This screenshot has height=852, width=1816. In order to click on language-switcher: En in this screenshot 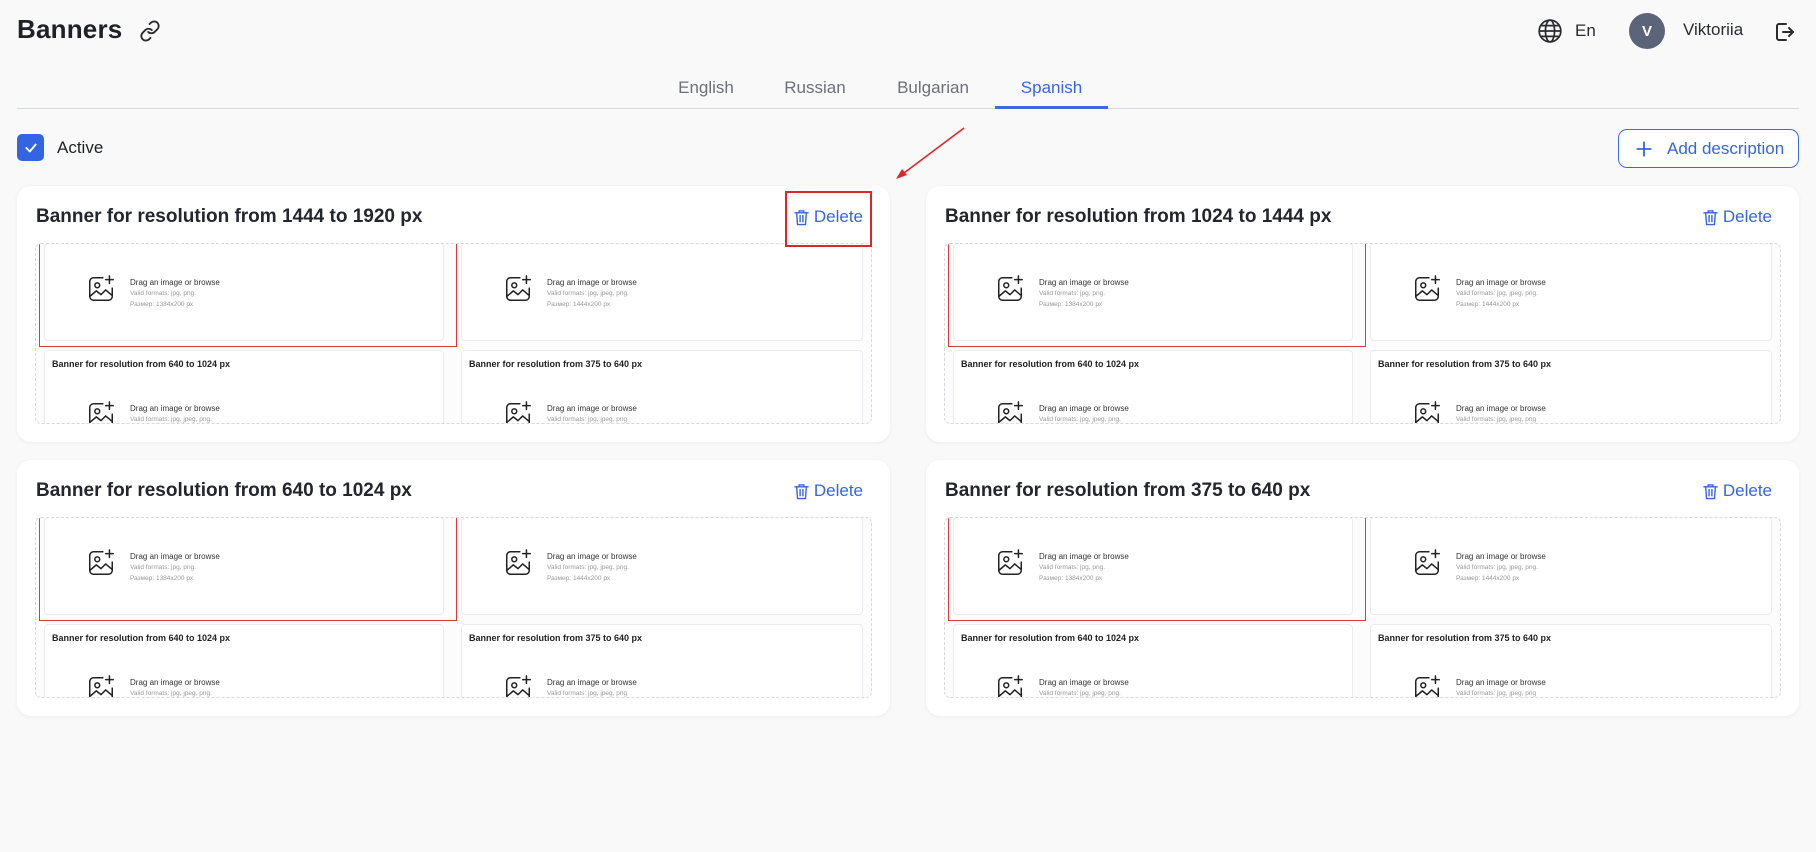, I will do `click(1566, 31)`.